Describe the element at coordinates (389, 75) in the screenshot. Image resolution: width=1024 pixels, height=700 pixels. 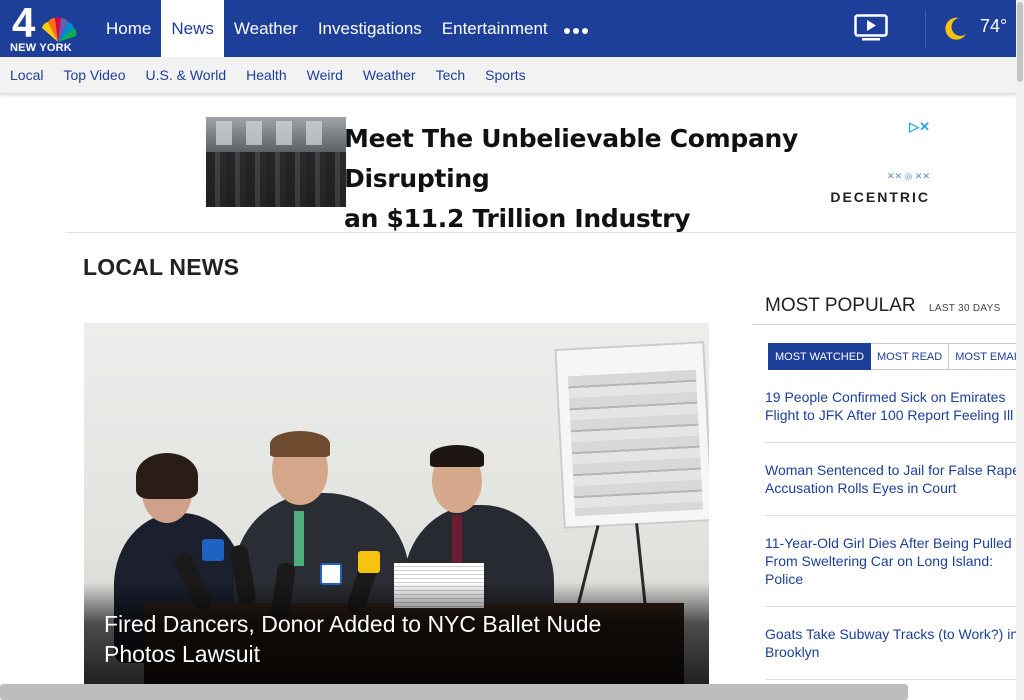
I see `subnav-weather: Weather` at that location.